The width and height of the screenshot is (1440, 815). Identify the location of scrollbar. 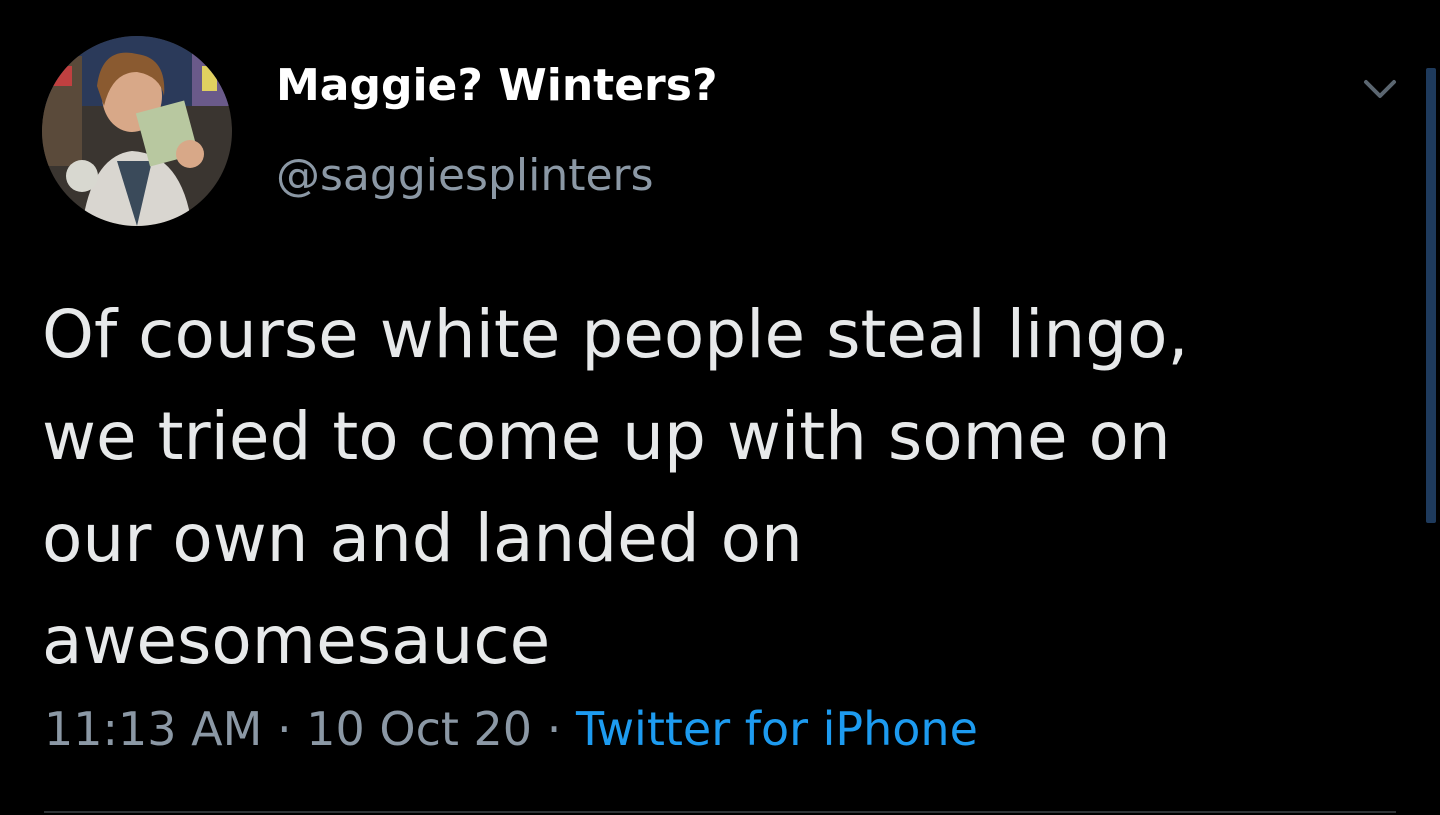
(1431, 295).